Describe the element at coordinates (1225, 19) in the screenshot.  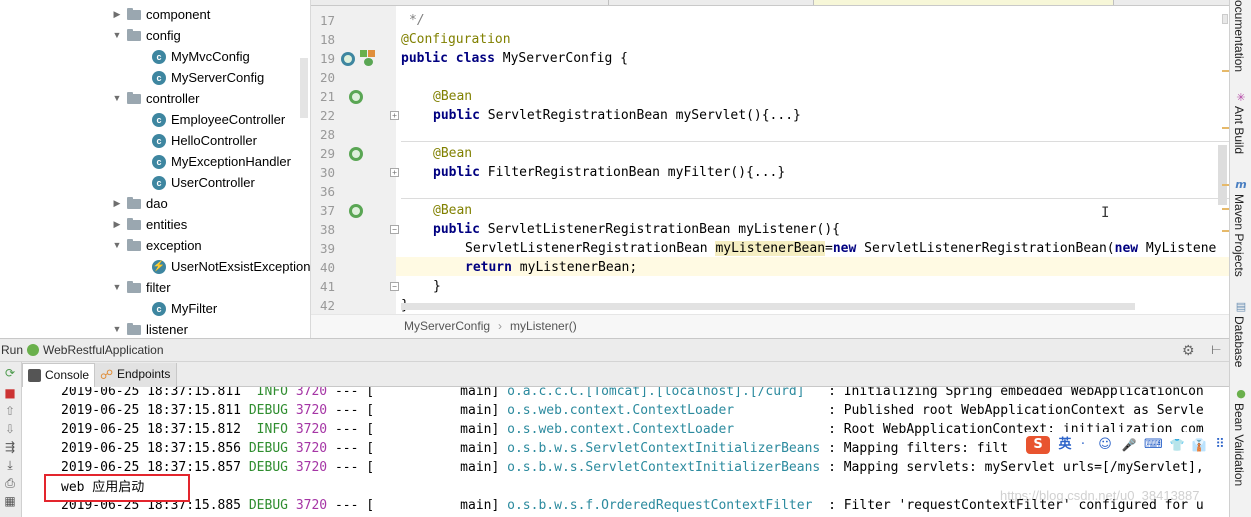
I see `inspection-status-icon` at that location.